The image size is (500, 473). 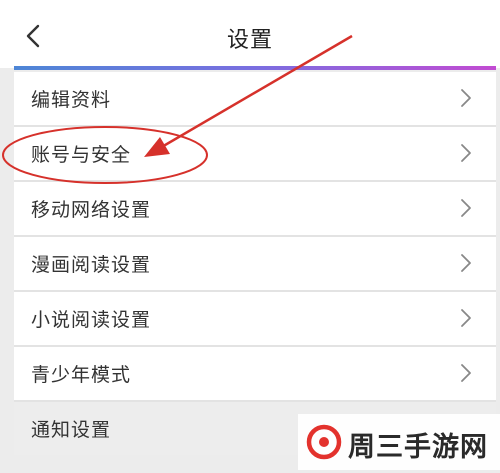 I want to click on top-bar: 设置, so click(x=250, y=34).